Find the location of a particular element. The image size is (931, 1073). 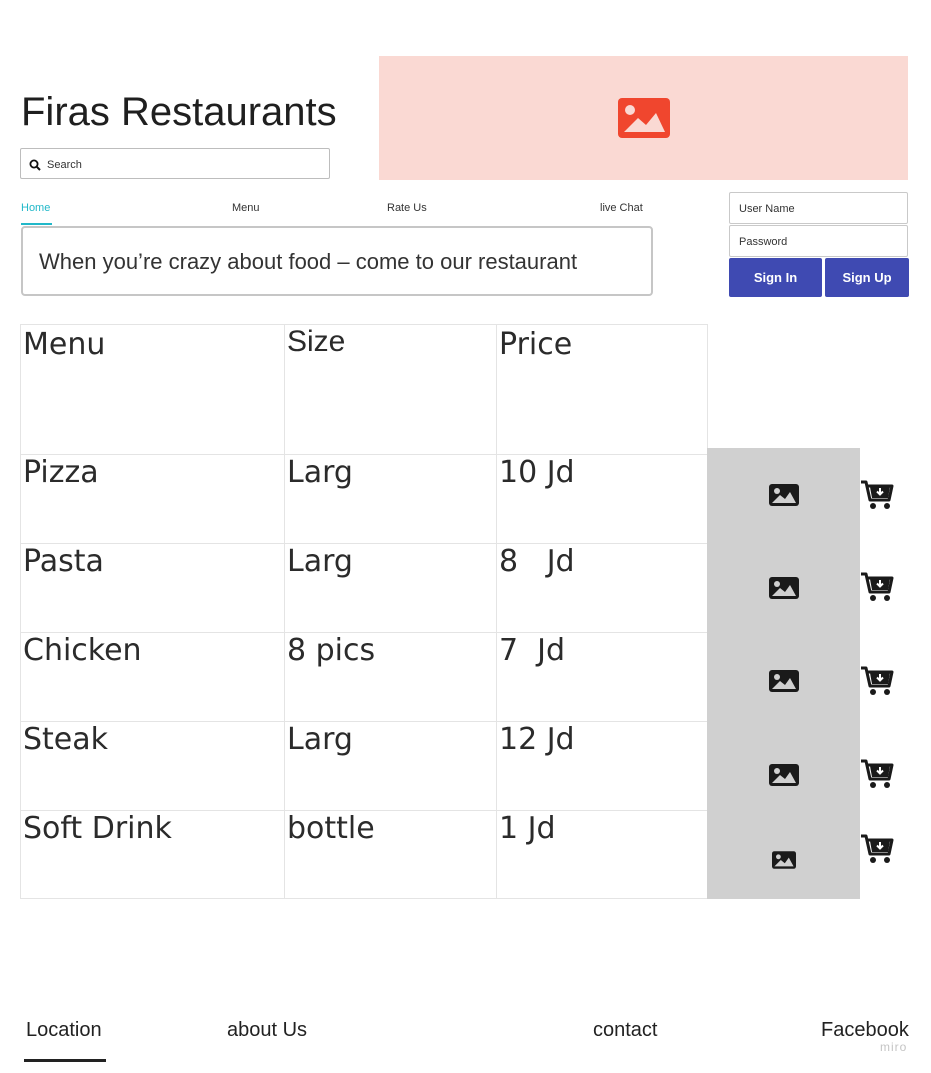

footer-link-contact: contact is located at coordinates (625, 1030).